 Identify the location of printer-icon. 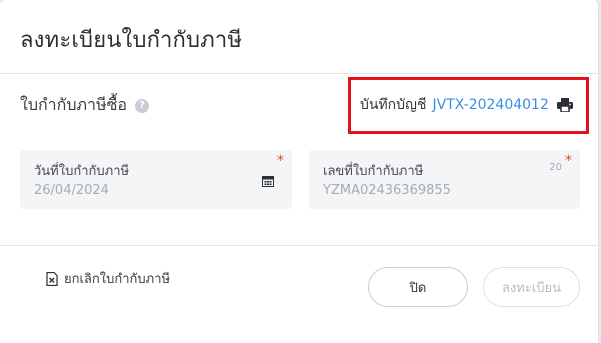
(564, 105).